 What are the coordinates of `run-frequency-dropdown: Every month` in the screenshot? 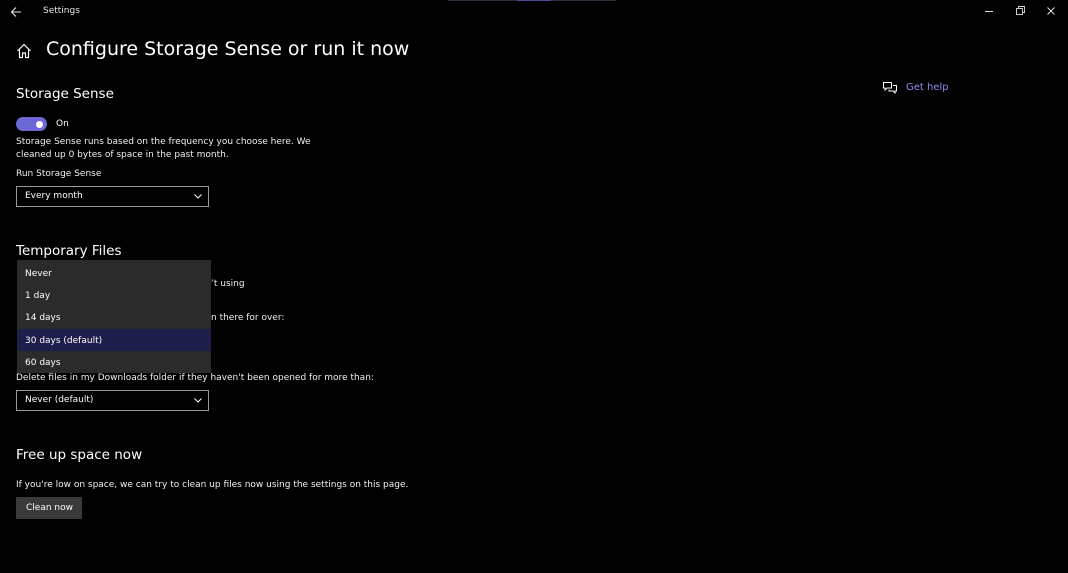 It's located at (112, 196).